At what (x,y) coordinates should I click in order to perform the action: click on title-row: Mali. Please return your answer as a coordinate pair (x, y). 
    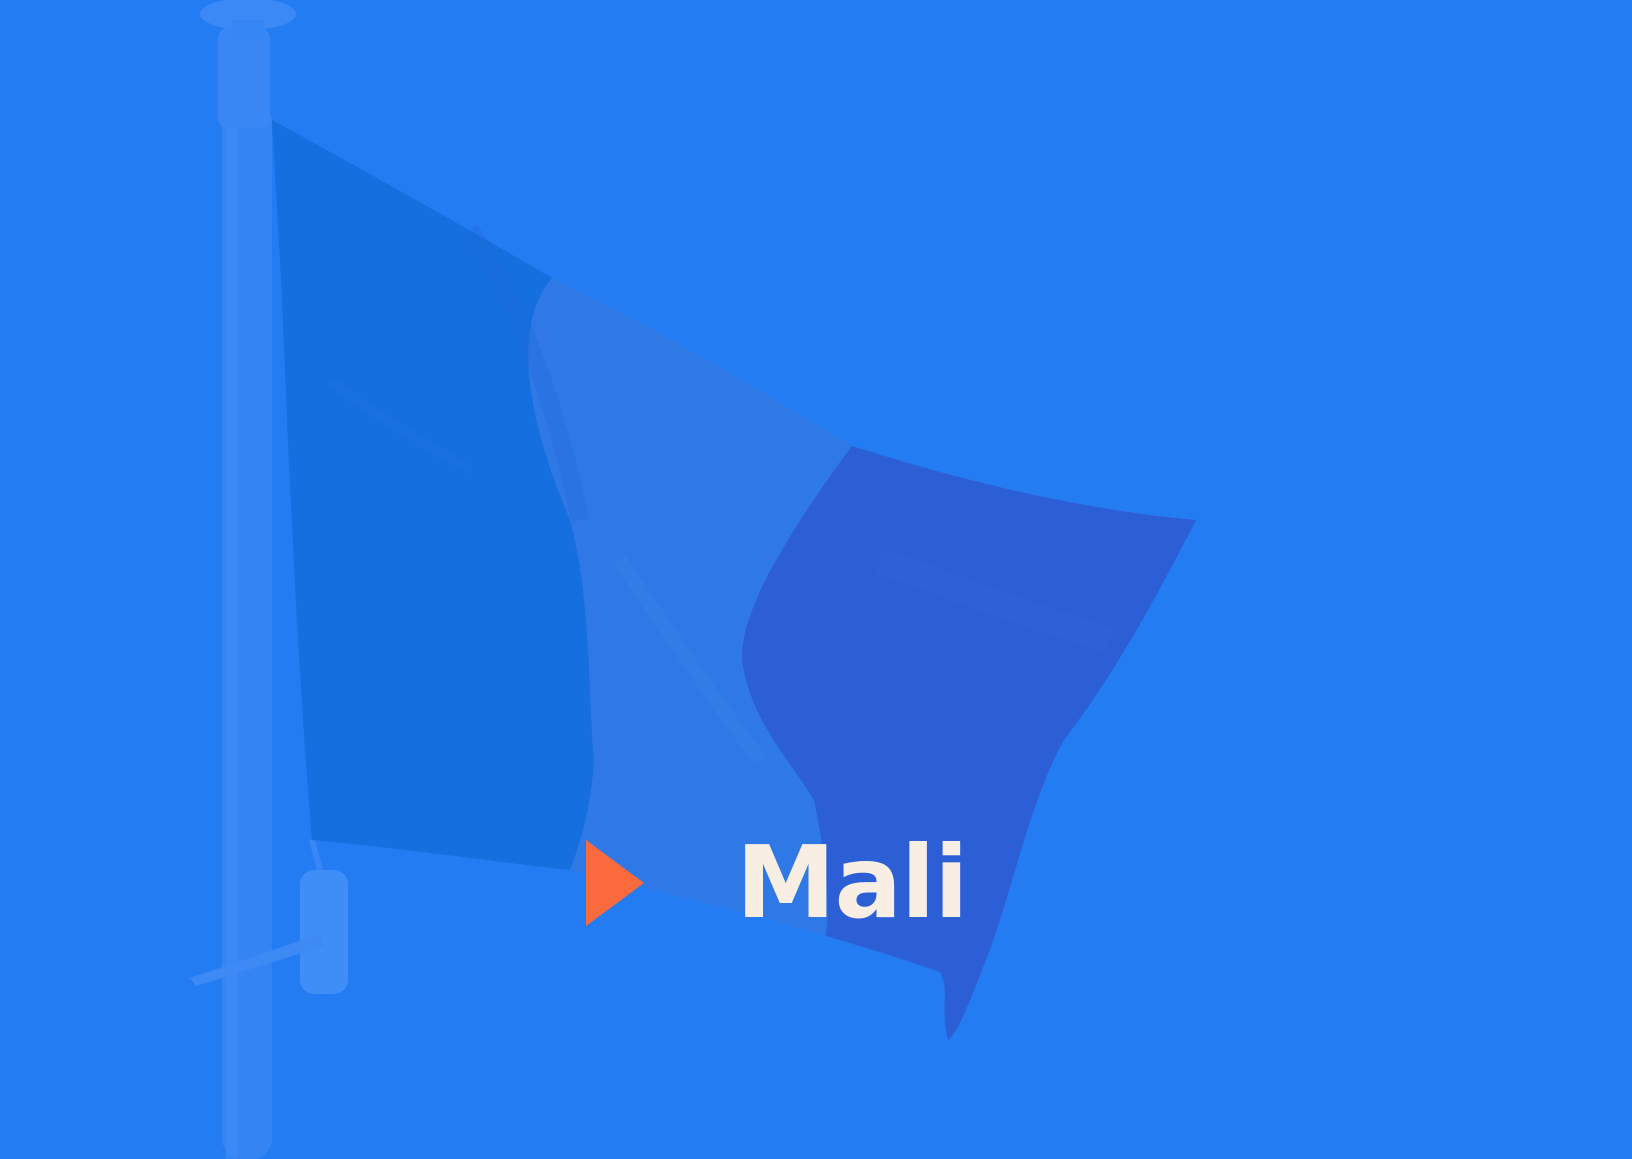
    Looking at the image, I should click on (777, 882).